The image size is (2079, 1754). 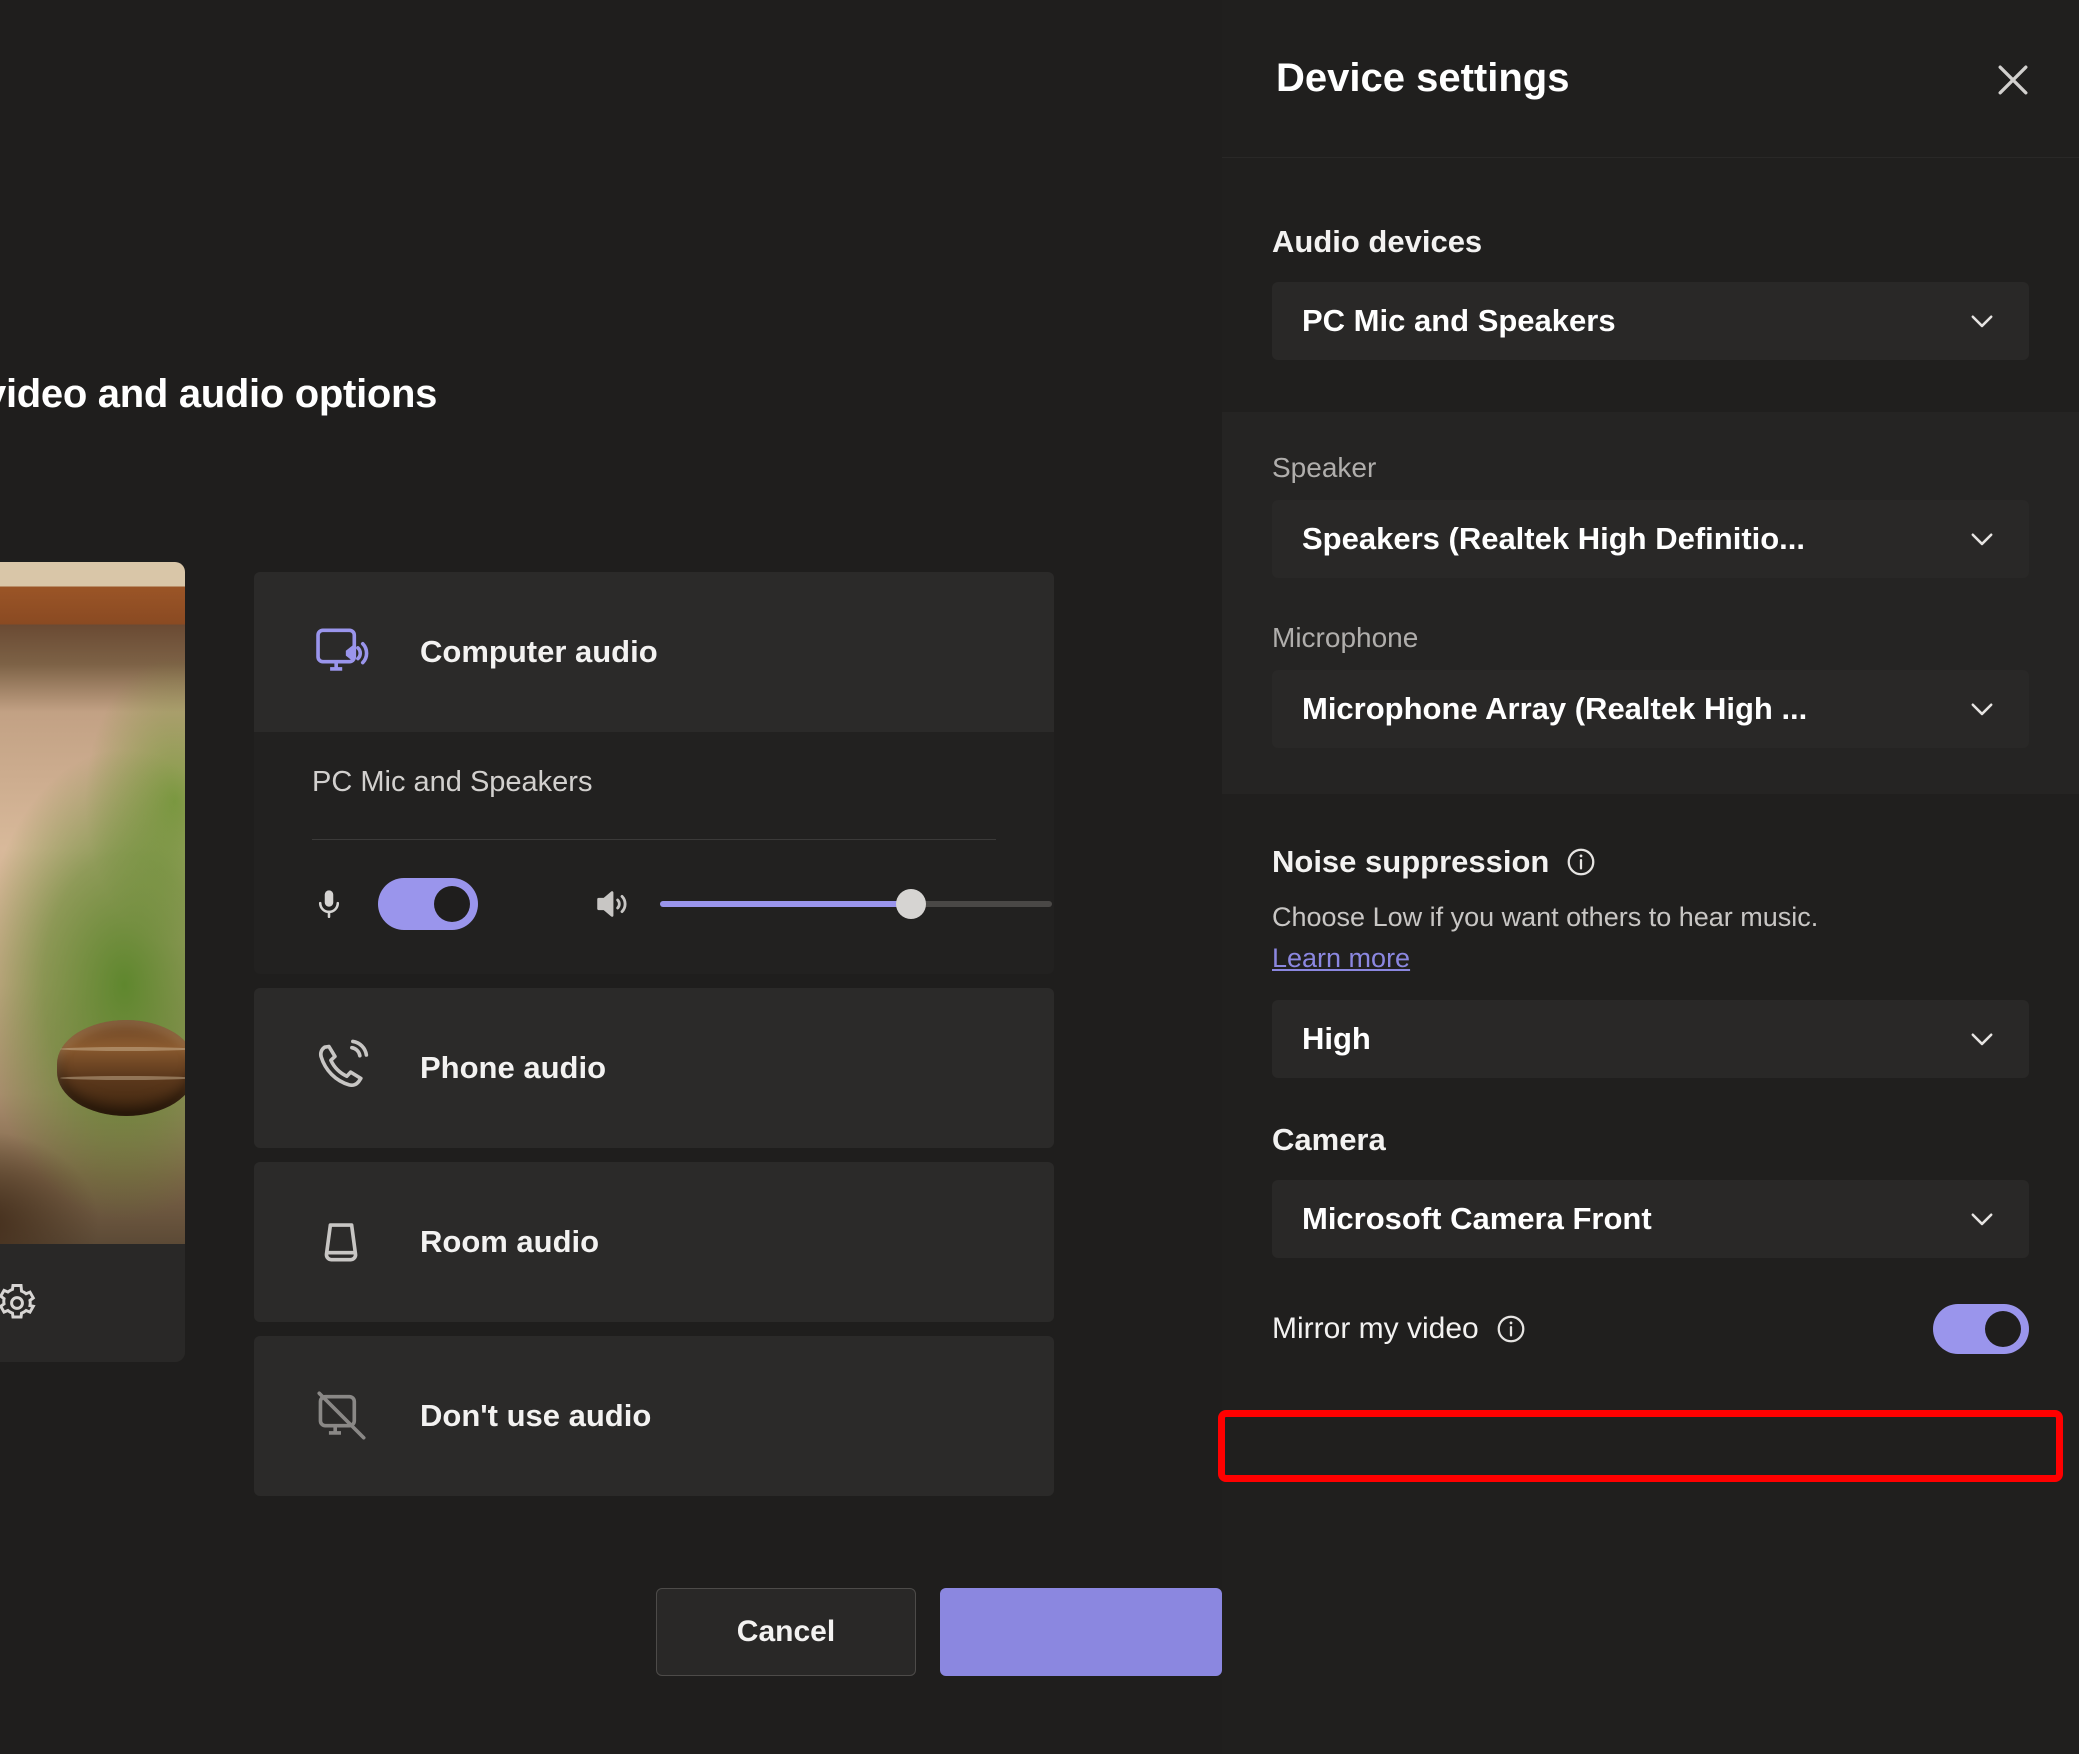 I want to click on camera-value: Microsoft Camera Front, so click(x=1477, y=1218).